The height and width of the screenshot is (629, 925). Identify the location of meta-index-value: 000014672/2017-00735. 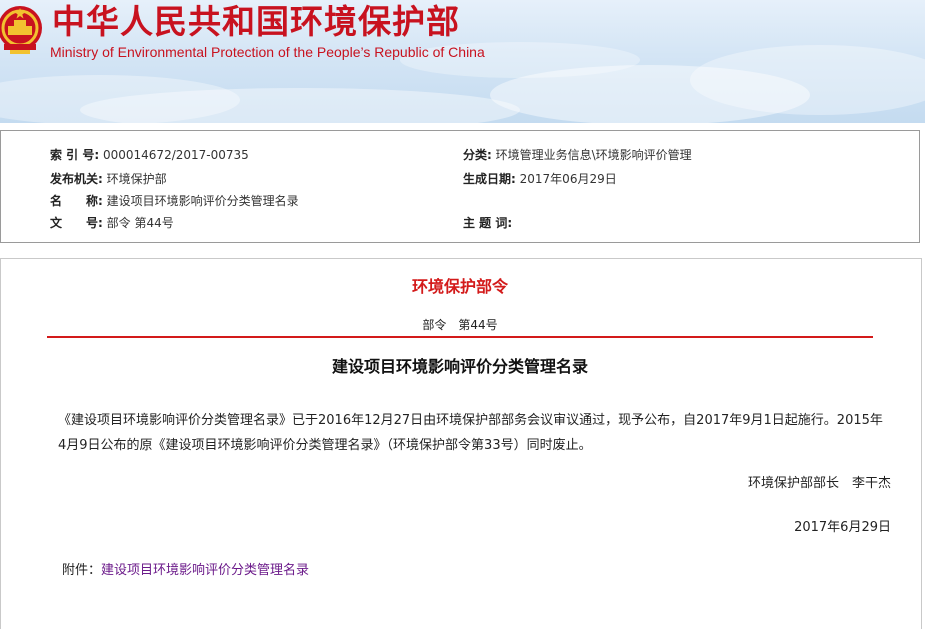
(175, 155).